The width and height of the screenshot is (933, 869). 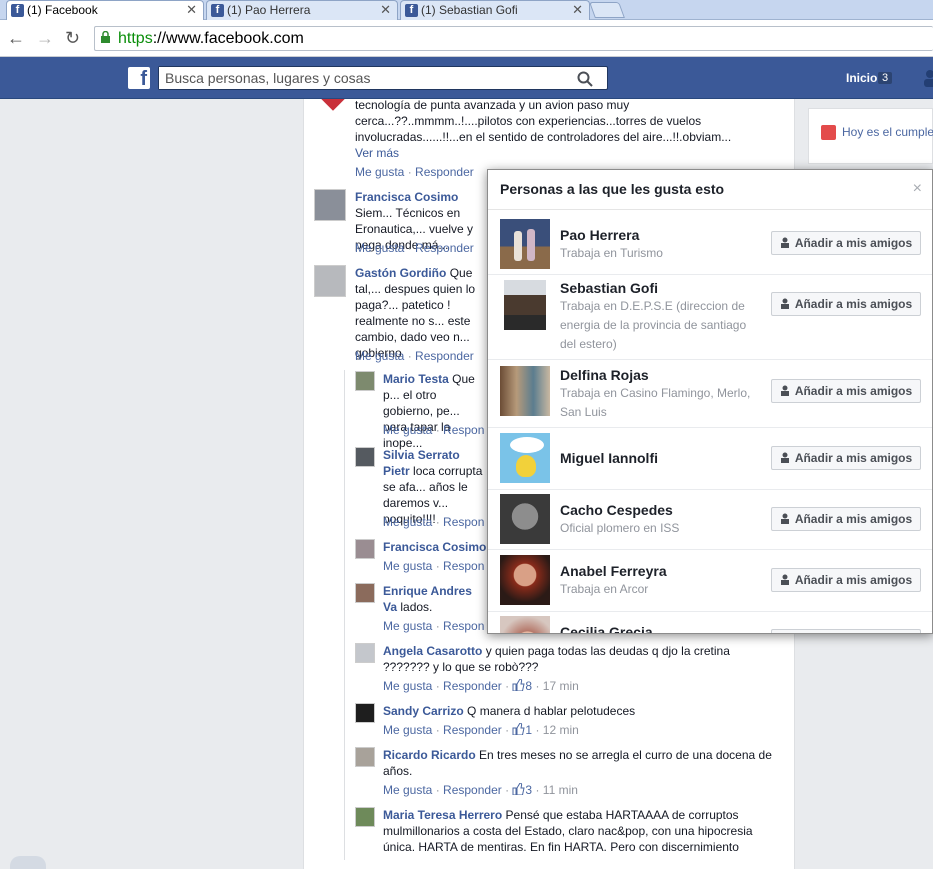 What do you see at coordinates (105, 37) in the screenshot?
I see `lock-icon` at bounding box center [105, 37].